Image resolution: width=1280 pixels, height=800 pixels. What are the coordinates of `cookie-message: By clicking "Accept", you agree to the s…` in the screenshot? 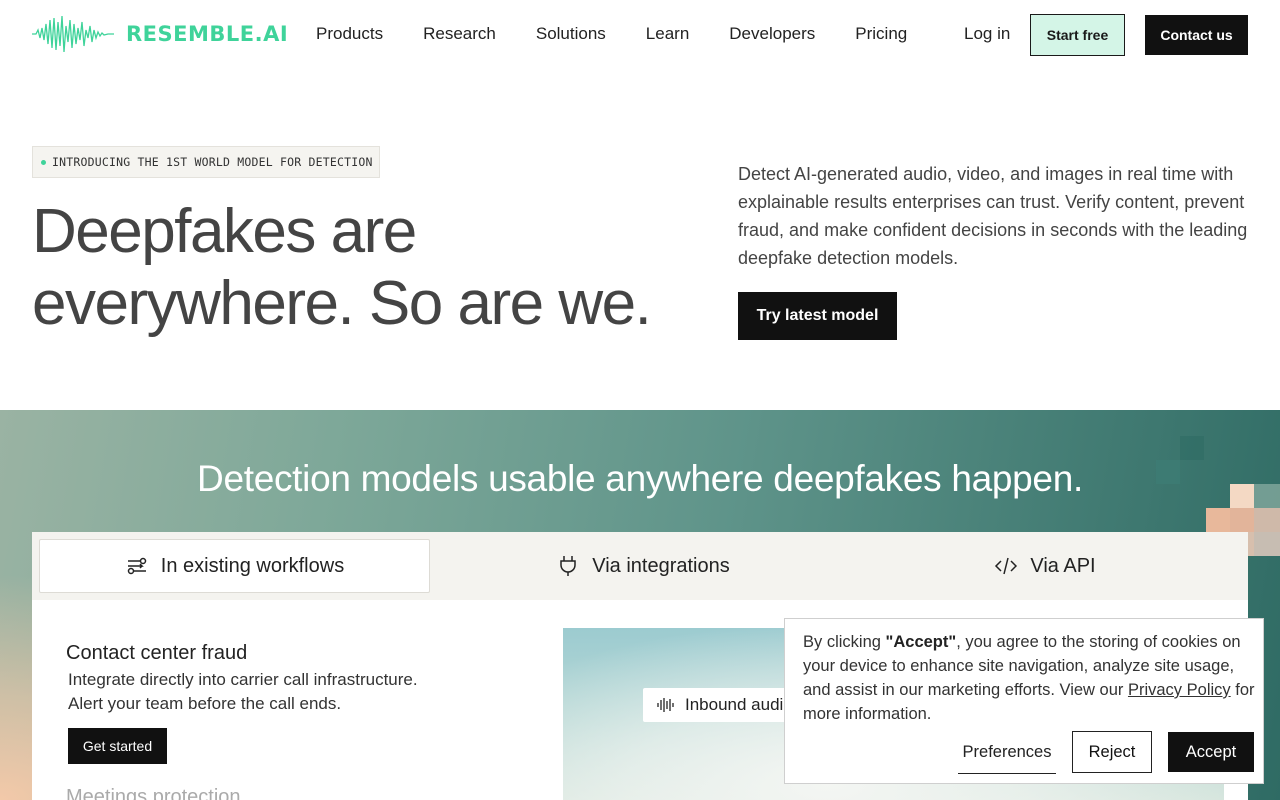 It's located at (1029, 678).